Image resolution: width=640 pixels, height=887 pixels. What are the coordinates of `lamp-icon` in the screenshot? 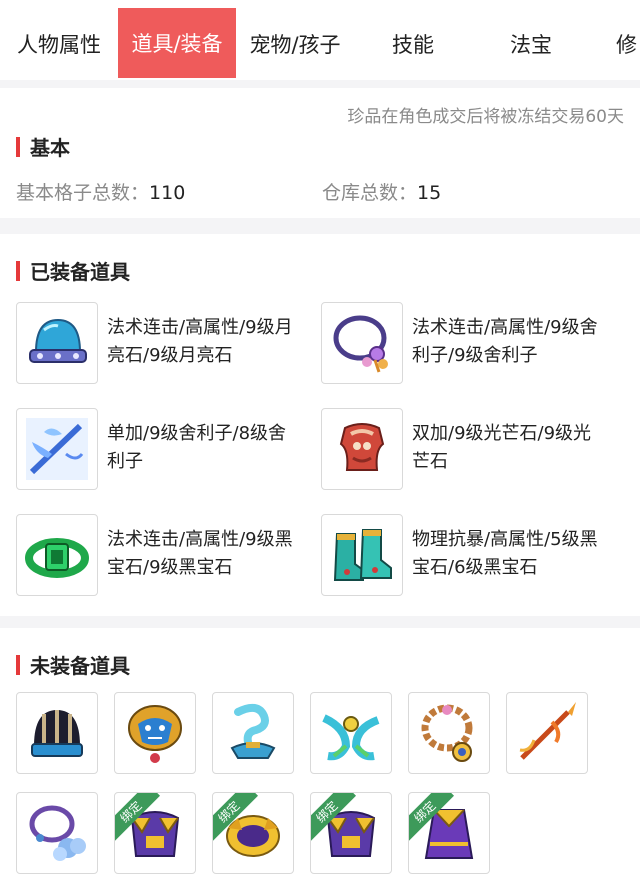 It's located at (253, 733).